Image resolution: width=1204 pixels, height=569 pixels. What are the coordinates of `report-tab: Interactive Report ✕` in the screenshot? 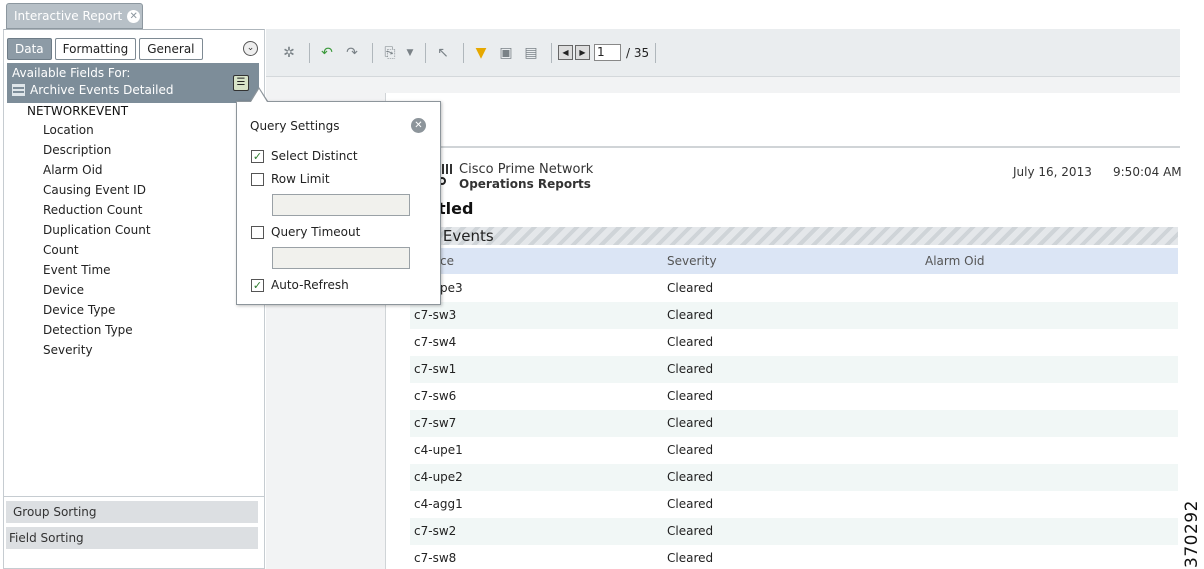 It's located at (74, 16).